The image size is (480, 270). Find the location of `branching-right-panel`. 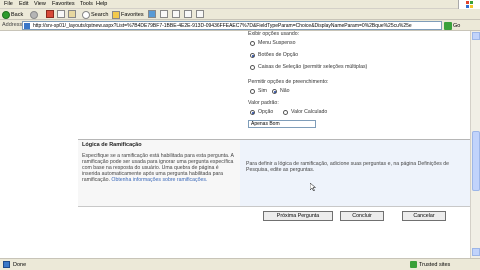

branching-right-panel is located at coordinates (355, 173).